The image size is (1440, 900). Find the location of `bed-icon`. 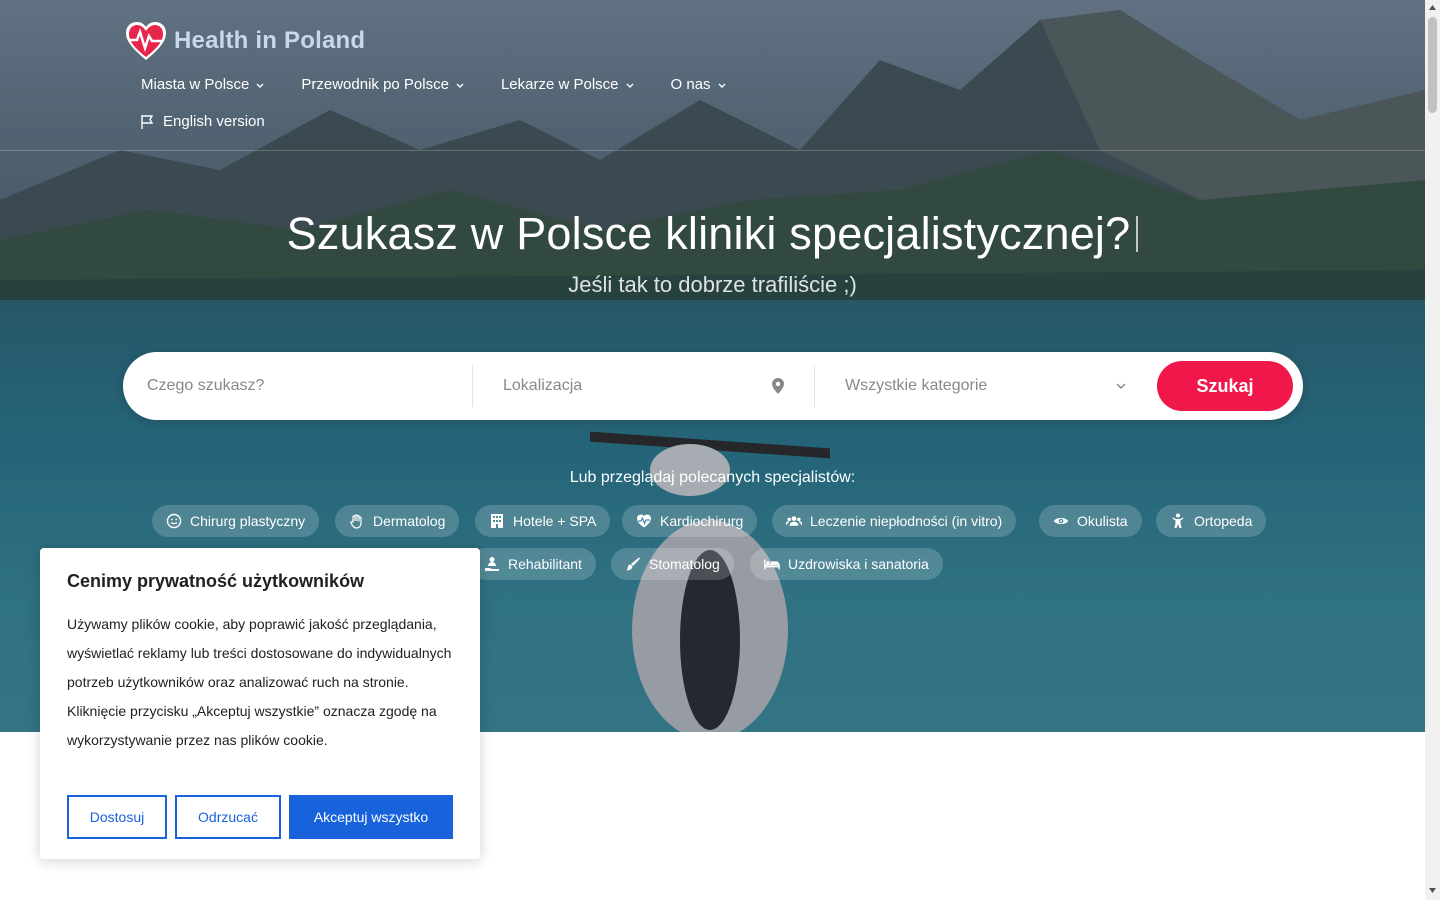

bed-icon is located at coordinates (772, 564).